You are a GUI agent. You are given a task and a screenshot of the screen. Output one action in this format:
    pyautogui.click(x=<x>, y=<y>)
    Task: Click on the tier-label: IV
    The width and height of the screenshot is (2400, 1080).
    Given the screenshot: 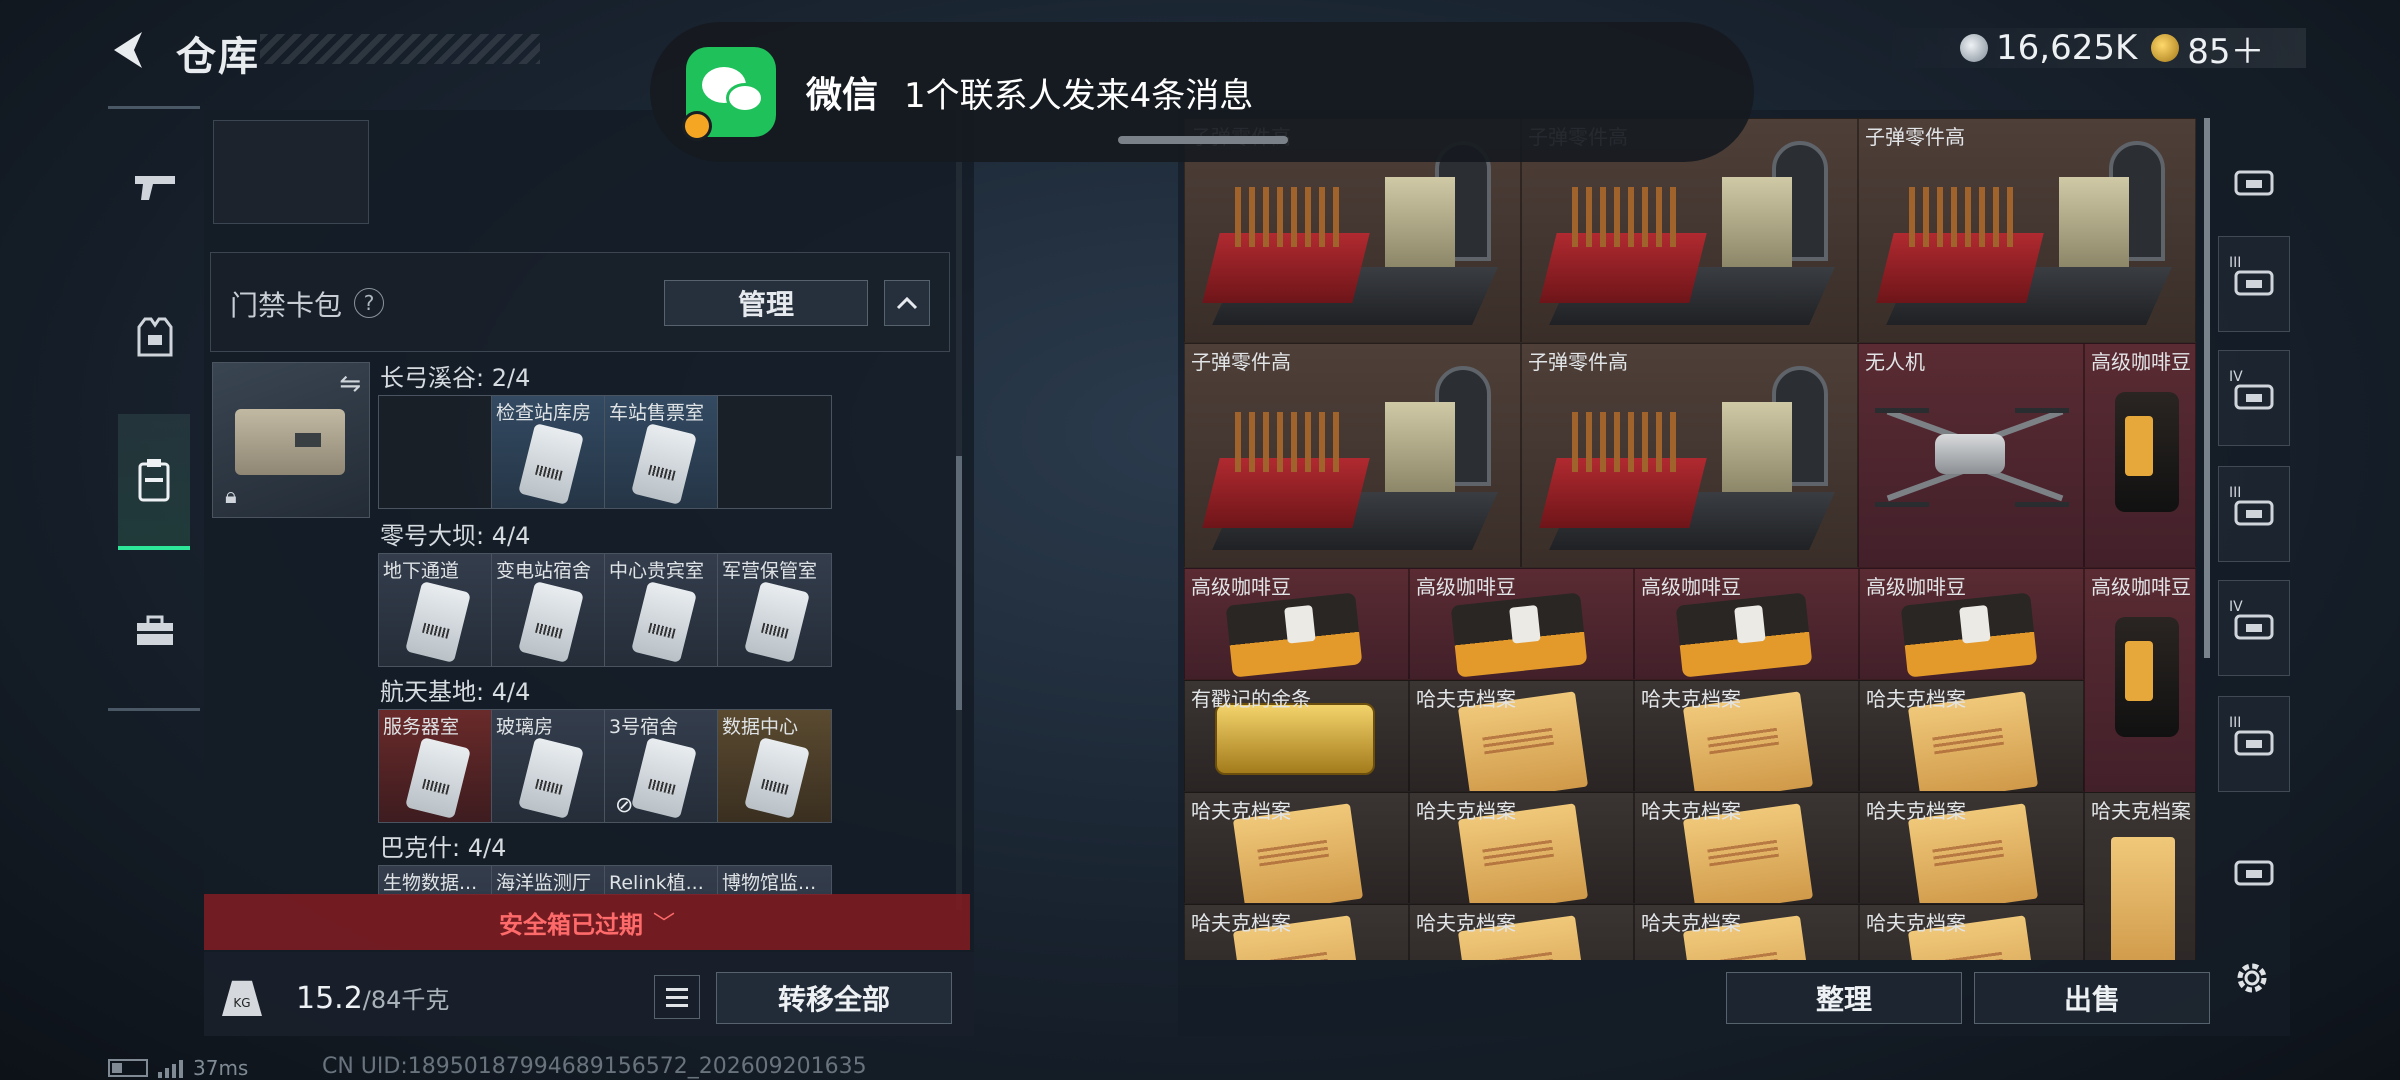 What is the action you would take?
    pyautogui.click(x=2236, y=607)
    